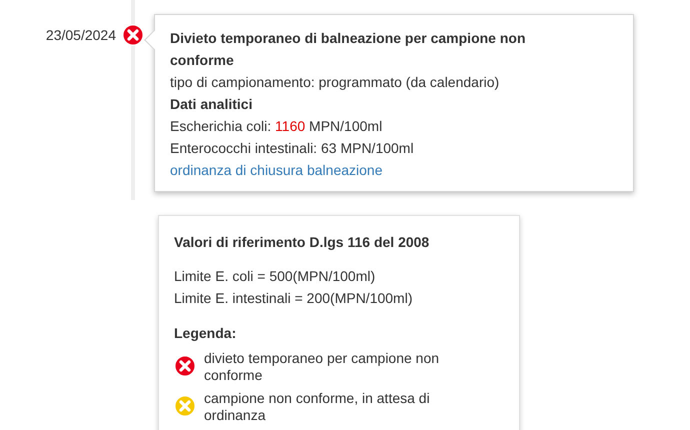  What do you see at coordinates (276, 170) in the screenshot?
I see `ordinance-link: ordinanza di chiusura balneazione` at bounding box center [276, 170].